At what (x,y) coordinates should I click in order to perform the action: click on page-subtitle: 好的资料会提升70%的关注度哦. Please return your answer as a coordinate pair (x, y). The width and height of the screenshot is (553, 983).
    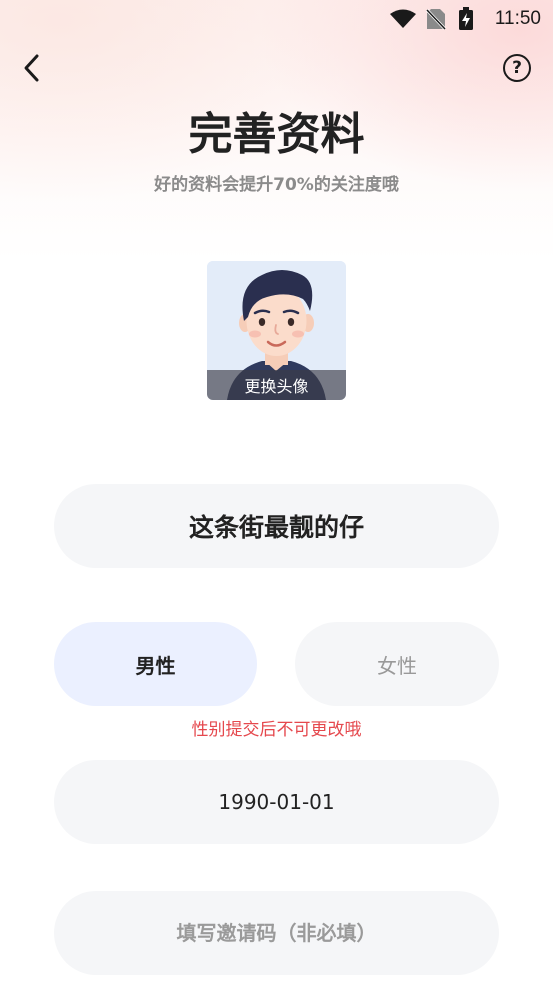
    Looking at the image, I should click on (276, 185).